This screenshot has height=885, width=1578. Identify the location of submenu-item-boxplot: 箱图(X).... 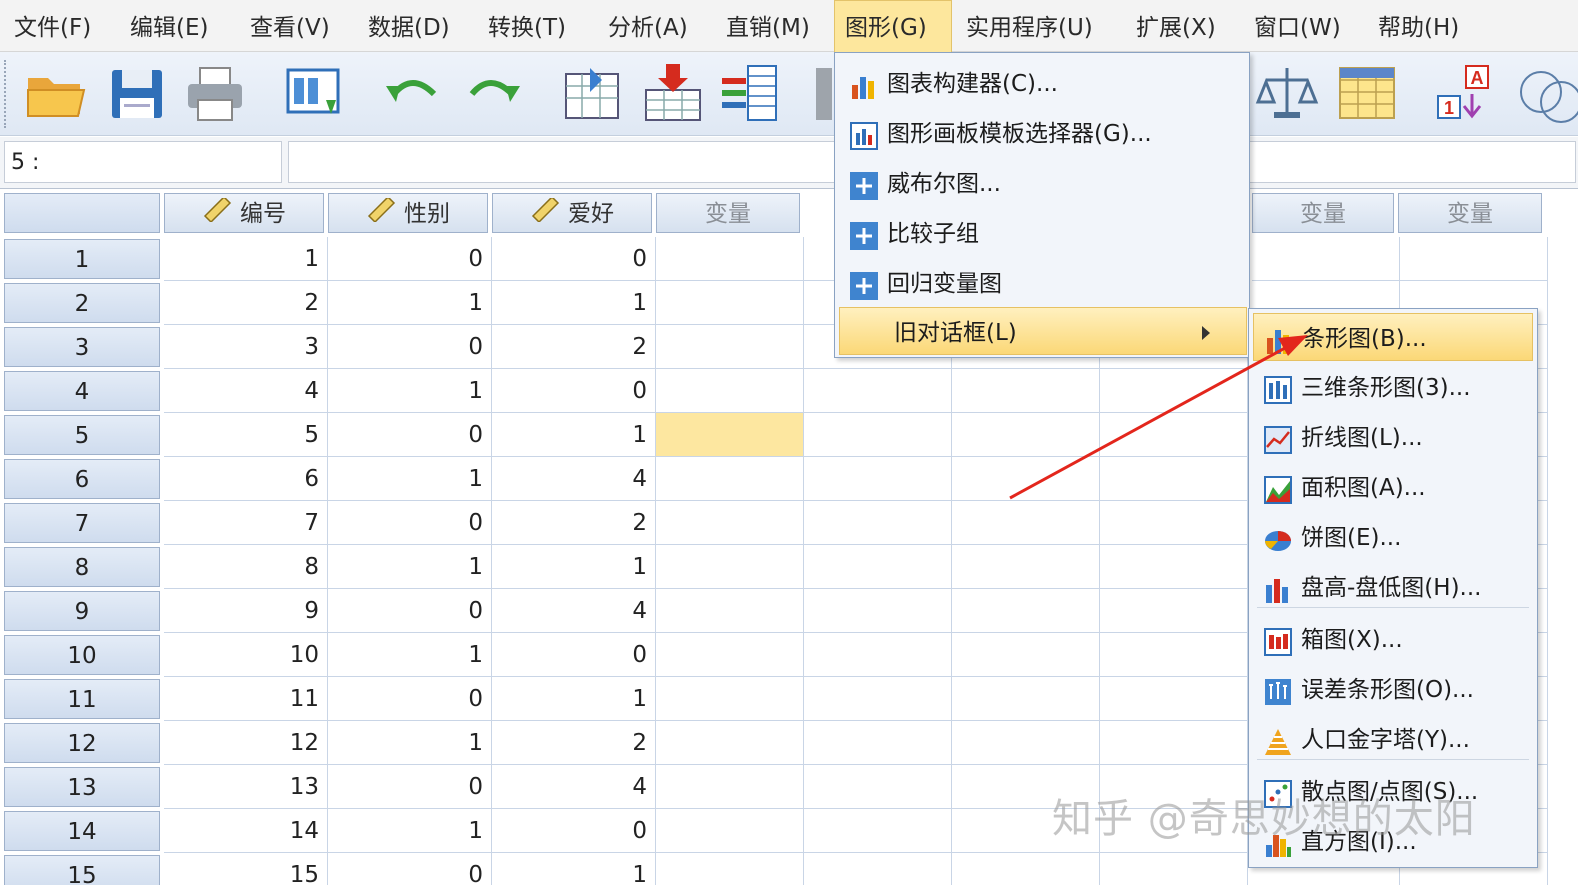
(1393, 639).